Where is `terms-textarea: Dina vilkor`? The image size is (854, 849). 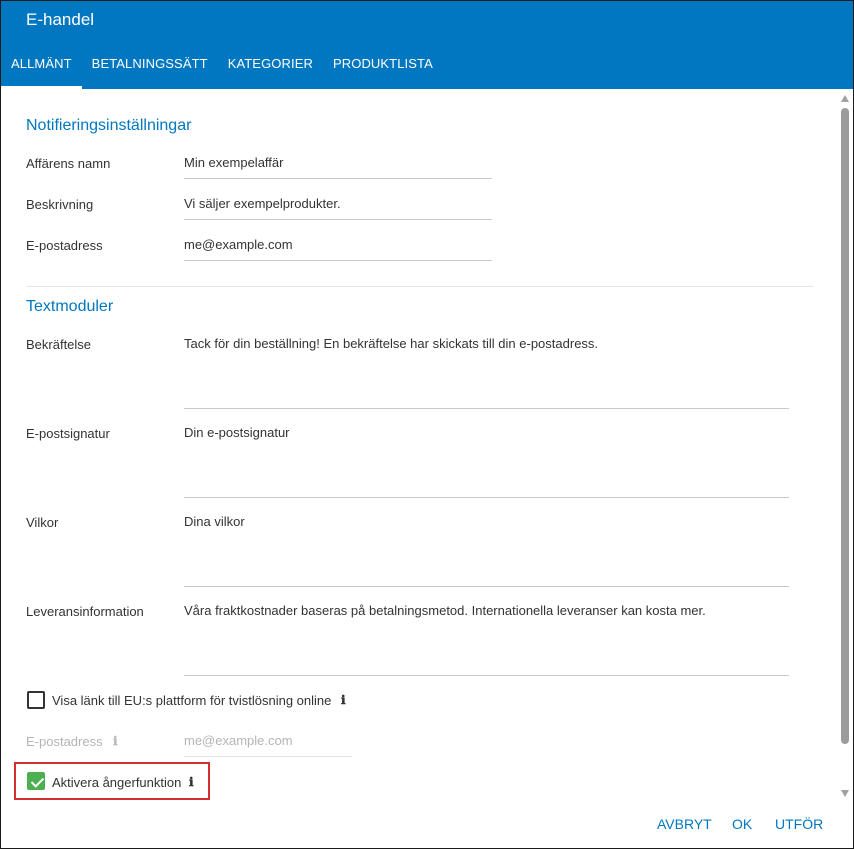
terms-textarea: Dina vilkor is located at coordinates (486, 550).